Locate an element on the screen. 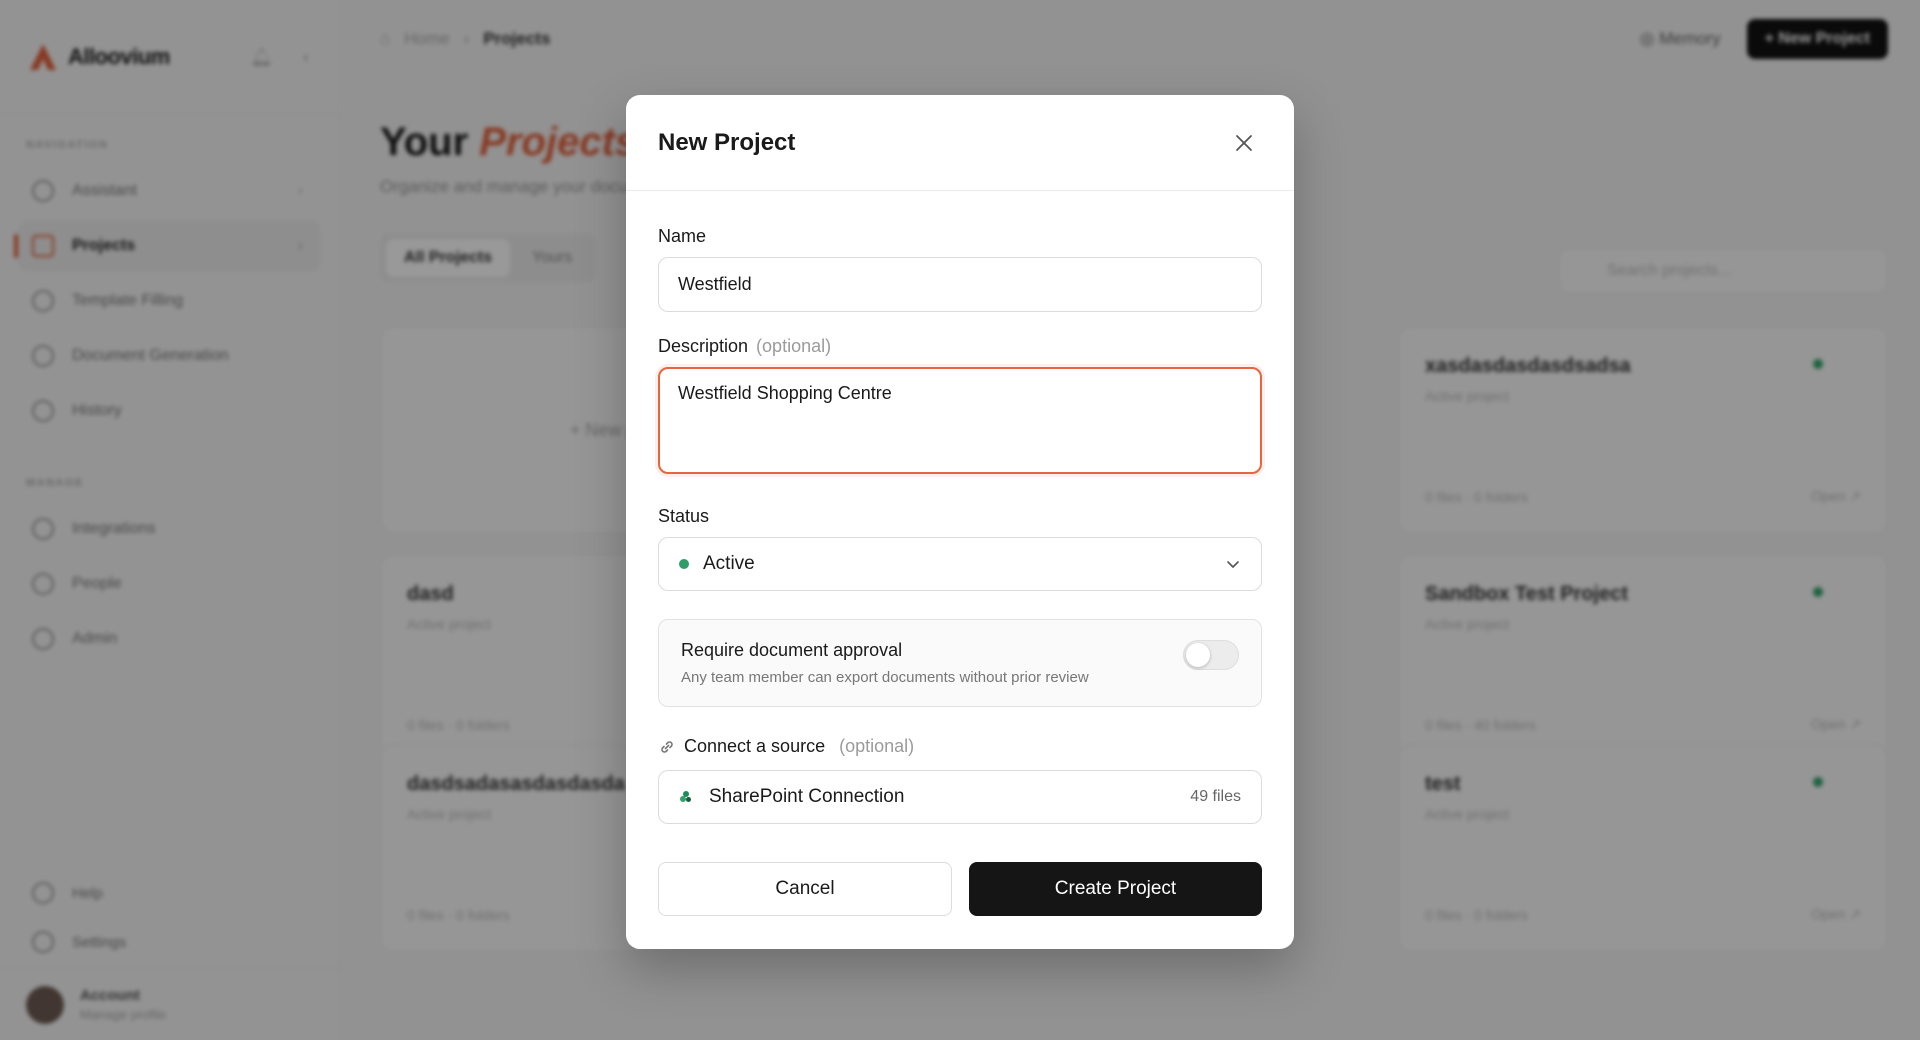  source-file-count: 49 files is located at coordinates (1215, 796).